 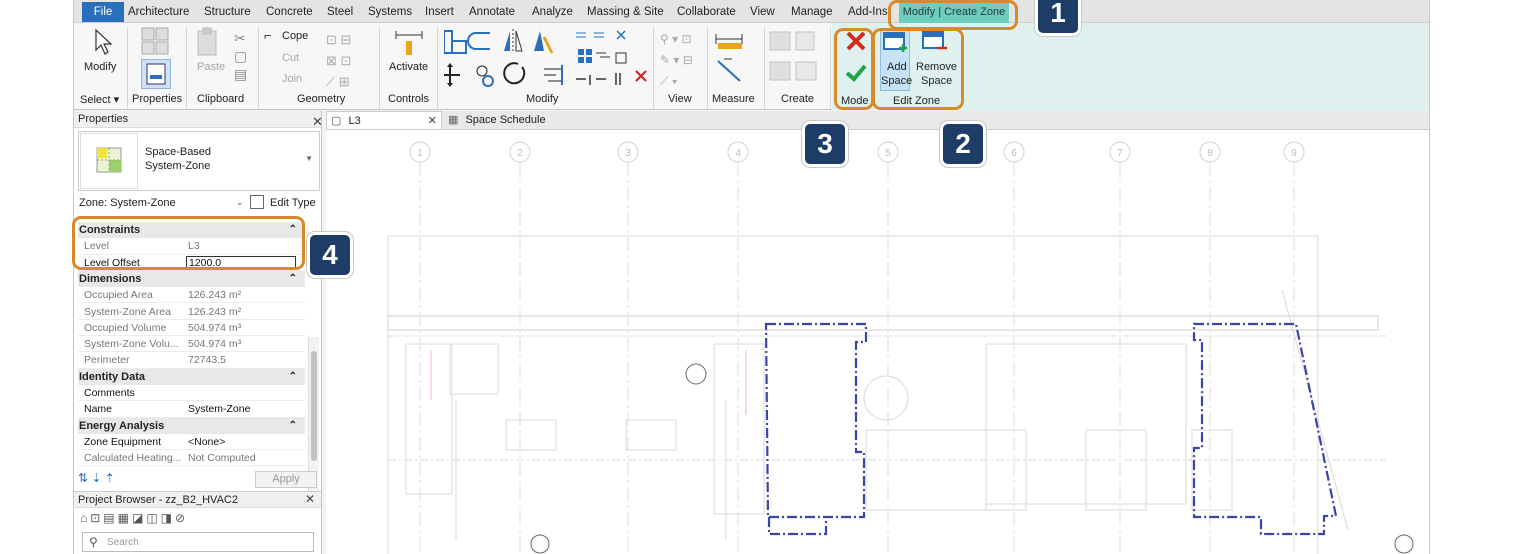 I want to click on properties-header: Properties, so click(x=197, y=119).